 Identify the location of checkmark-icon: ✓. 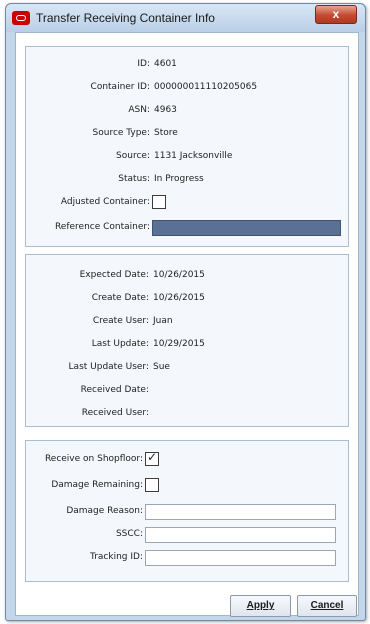
(152, 457).